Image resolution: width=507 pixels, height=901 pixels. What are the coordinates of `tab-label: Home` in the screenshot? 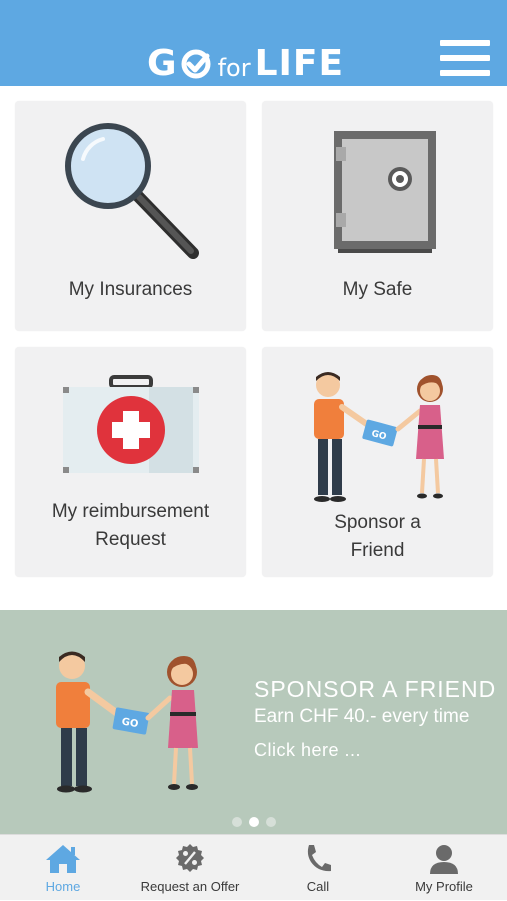 It's located at (63, 886).